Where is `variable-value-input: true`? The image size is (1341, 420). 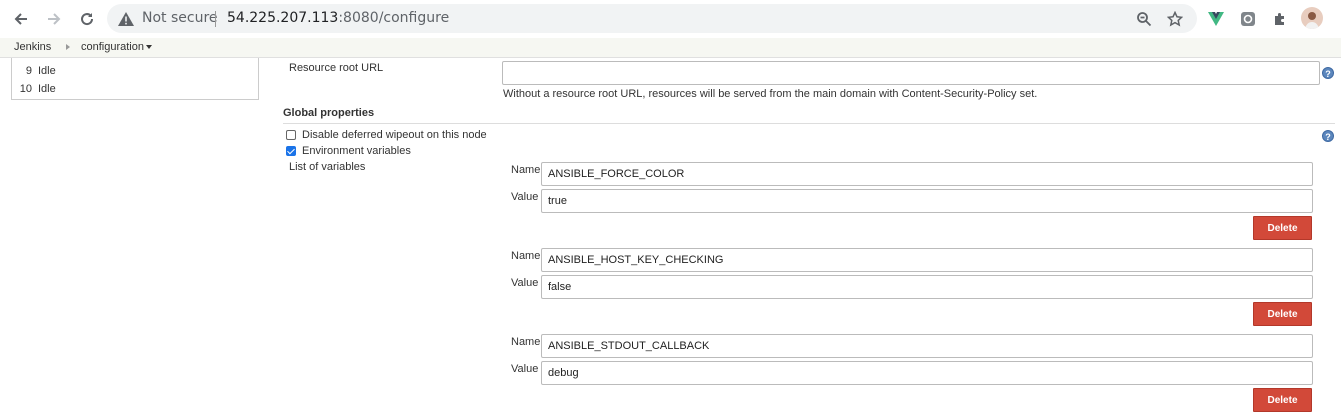
variable-value-input: true is located at coordinates (927, 201).